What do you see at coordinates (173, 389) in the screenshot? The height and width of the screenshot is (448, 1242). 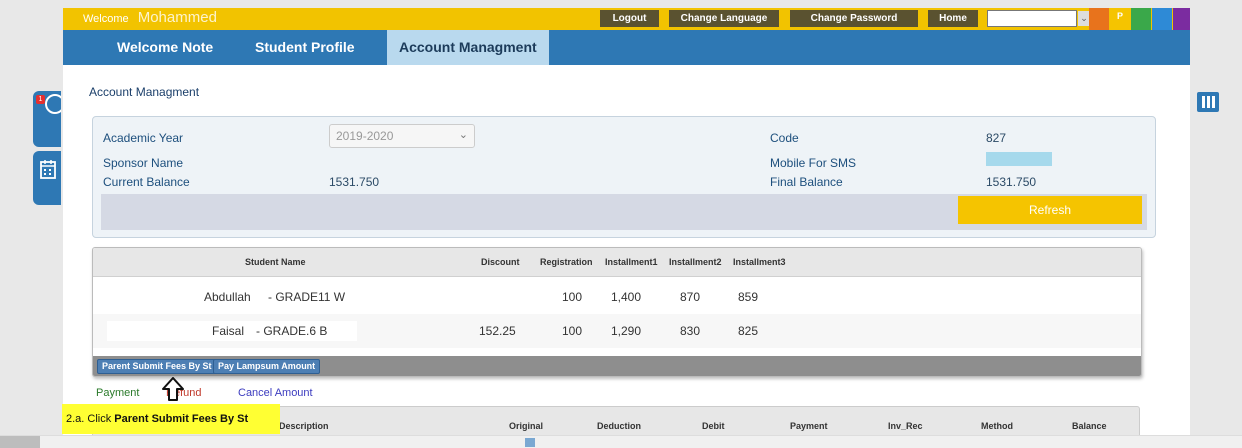 I see `arrow-up-icon` at bounding box center [173, 389].